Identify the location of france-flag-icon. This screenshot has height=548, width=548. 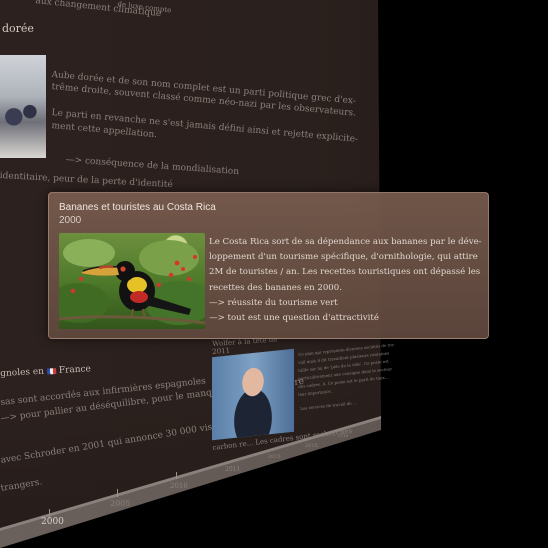
(51, 371).